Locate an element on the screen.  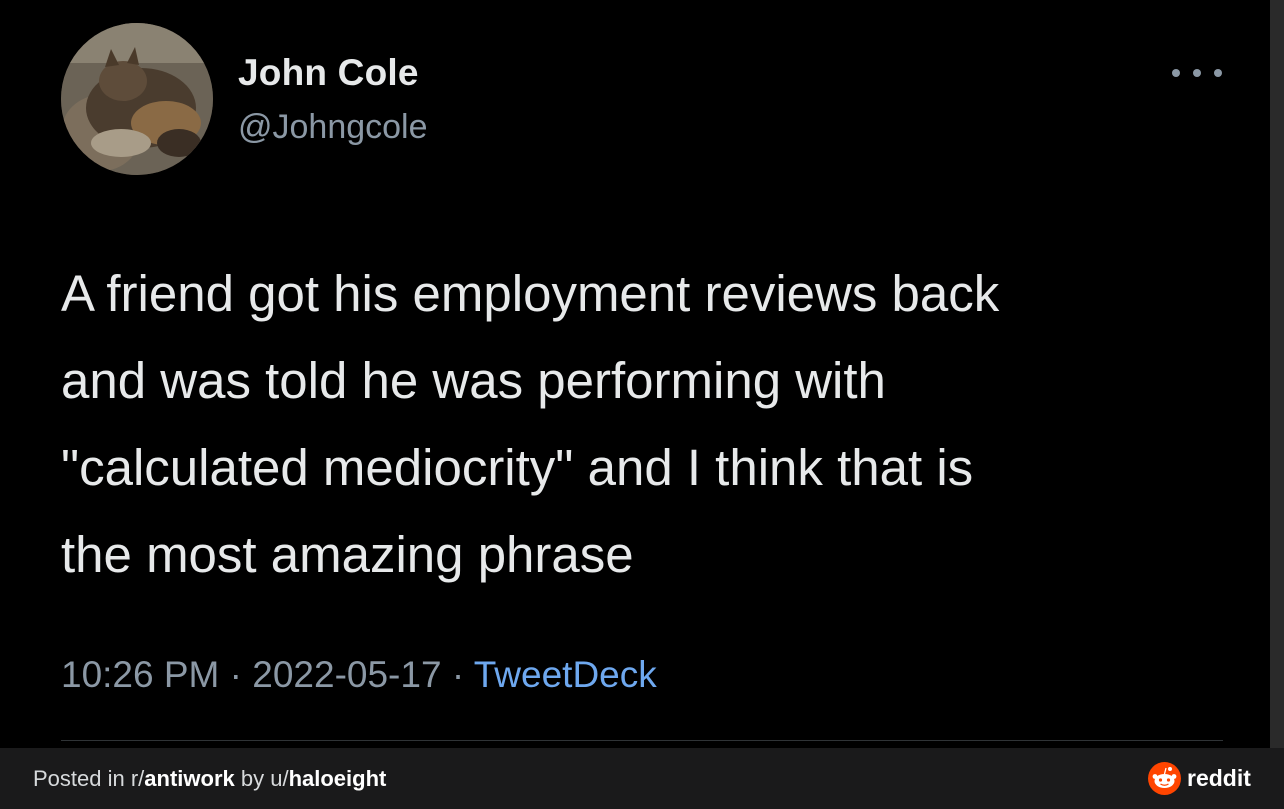
posted-in-text: Posted in r/antiwork by u/haloeight is located at coordinates (209, 779).